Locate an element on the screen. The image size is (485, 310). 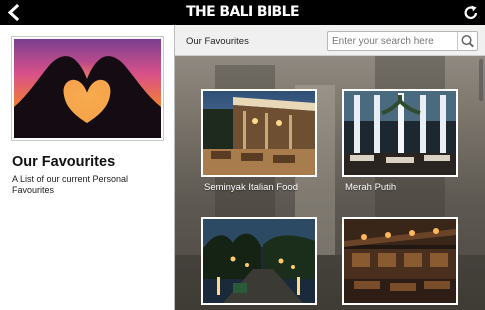
scrollbar is located at coordinates (481, 80).